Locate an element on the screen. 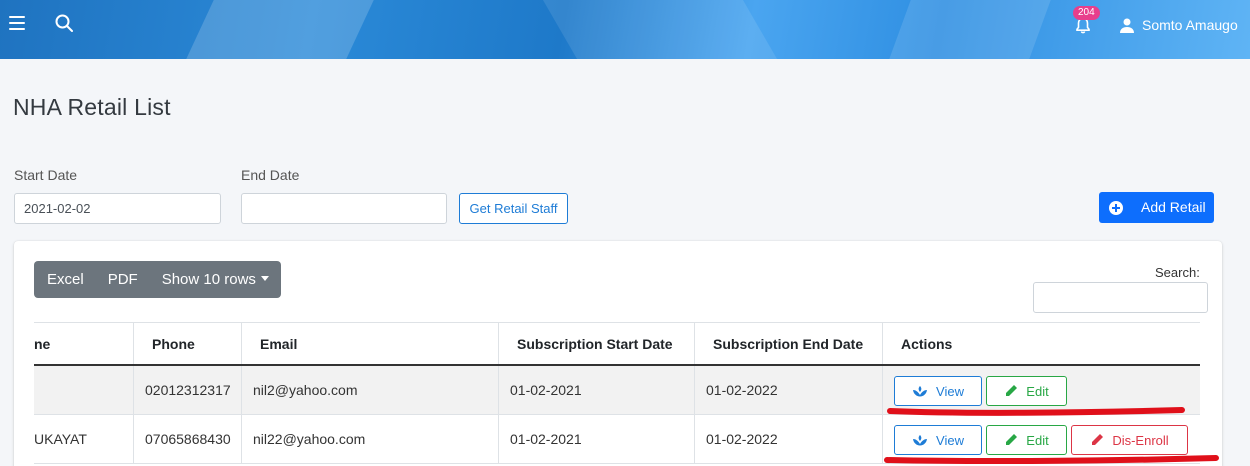 Image resolution: width=1250 pixels, height=466 pixels. column-header-subscription-end: Subscription End Date is located at coordinates (789, 343).